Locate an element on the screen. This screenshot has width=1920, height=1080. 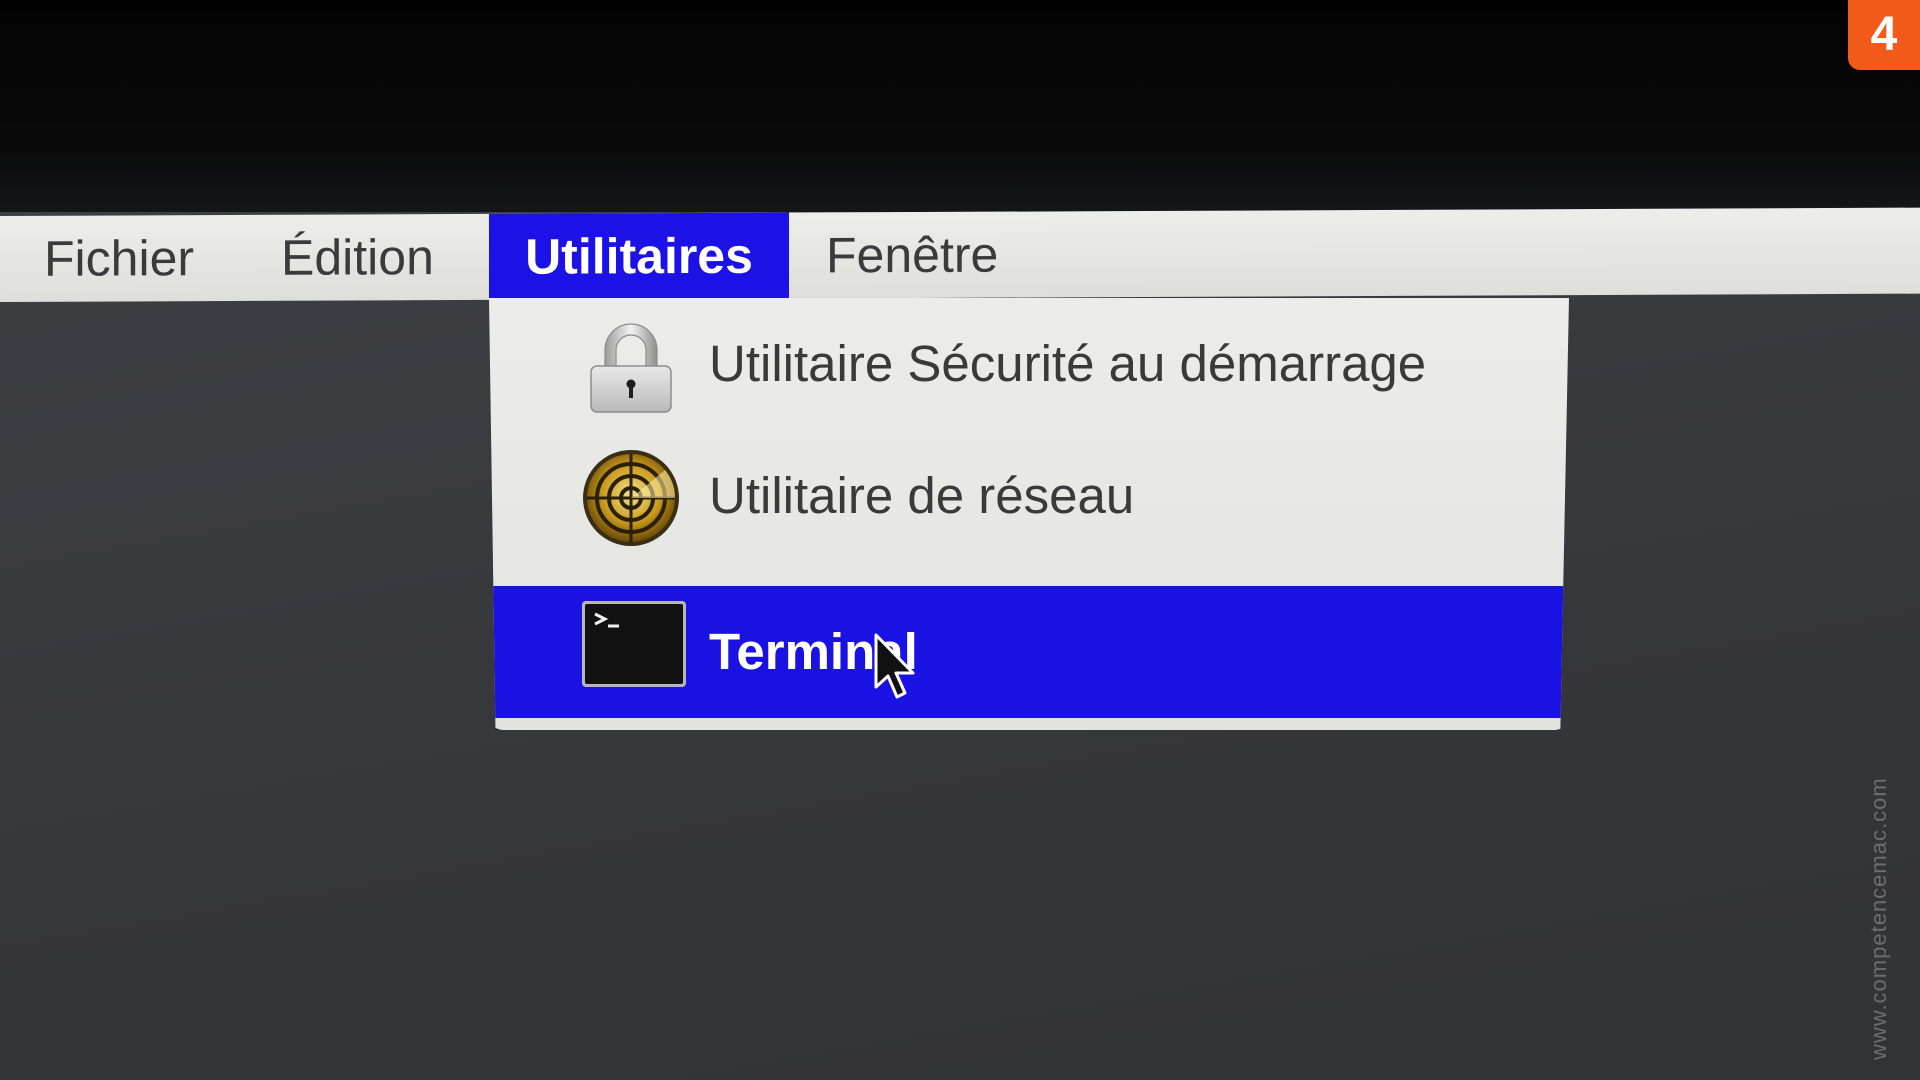
menu-fenetre: Fenêtre is located at coordinates (912, 255).